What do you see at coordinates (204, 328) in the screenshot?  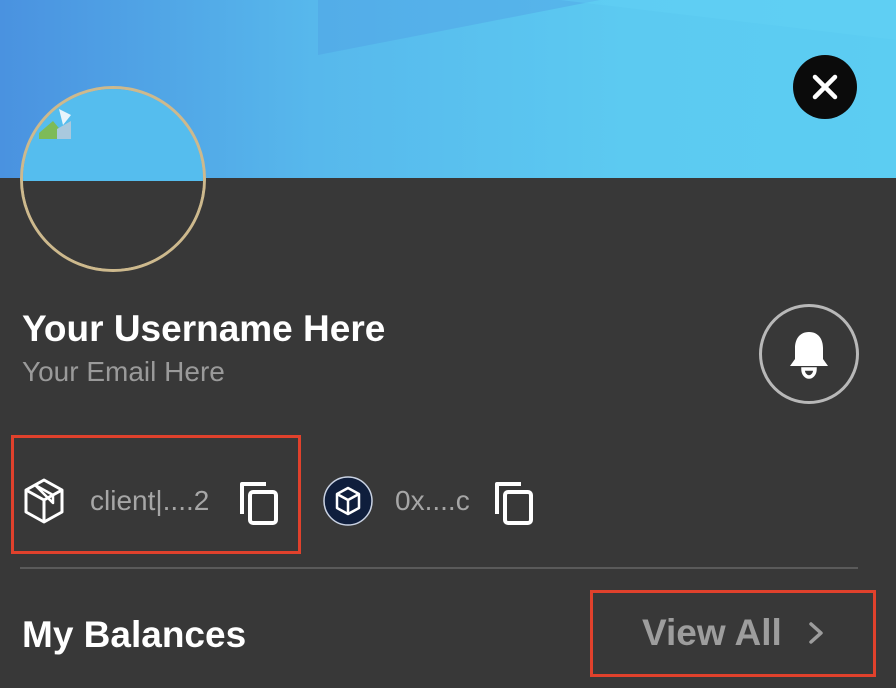 I see `username: Your Username Here` at bounding box center [204, 328].